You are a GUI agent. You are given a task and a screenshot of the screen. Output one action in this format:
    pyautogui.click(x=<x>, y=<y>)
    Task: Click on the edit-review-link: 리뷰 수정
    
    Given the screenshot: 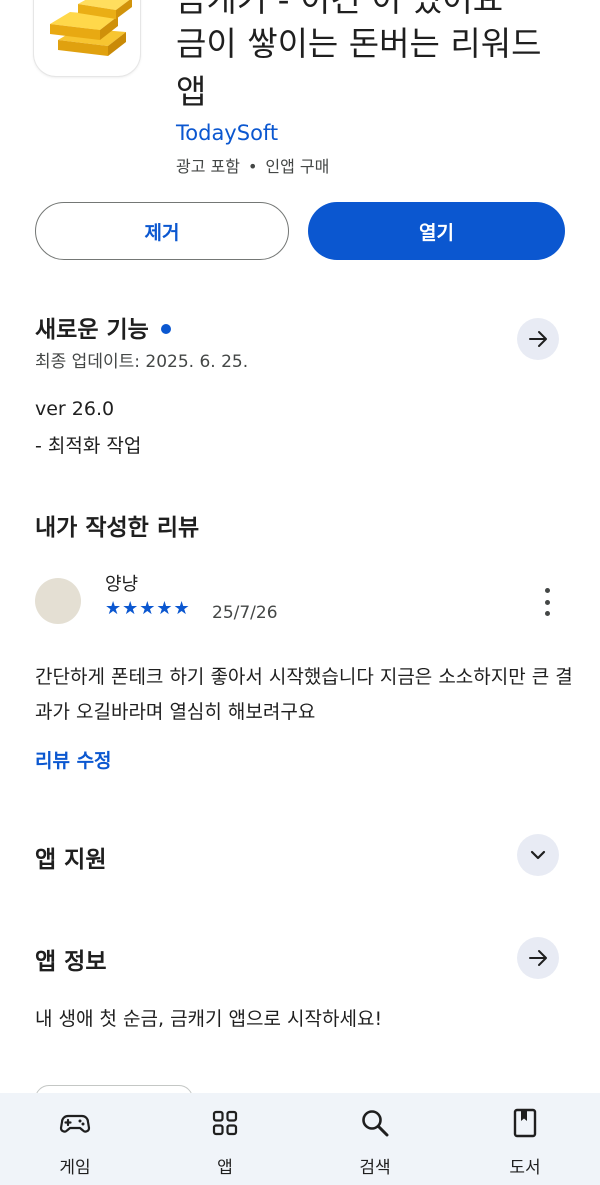 What is the action you would take?
    pyautogui.click(x=73, y=759)
    